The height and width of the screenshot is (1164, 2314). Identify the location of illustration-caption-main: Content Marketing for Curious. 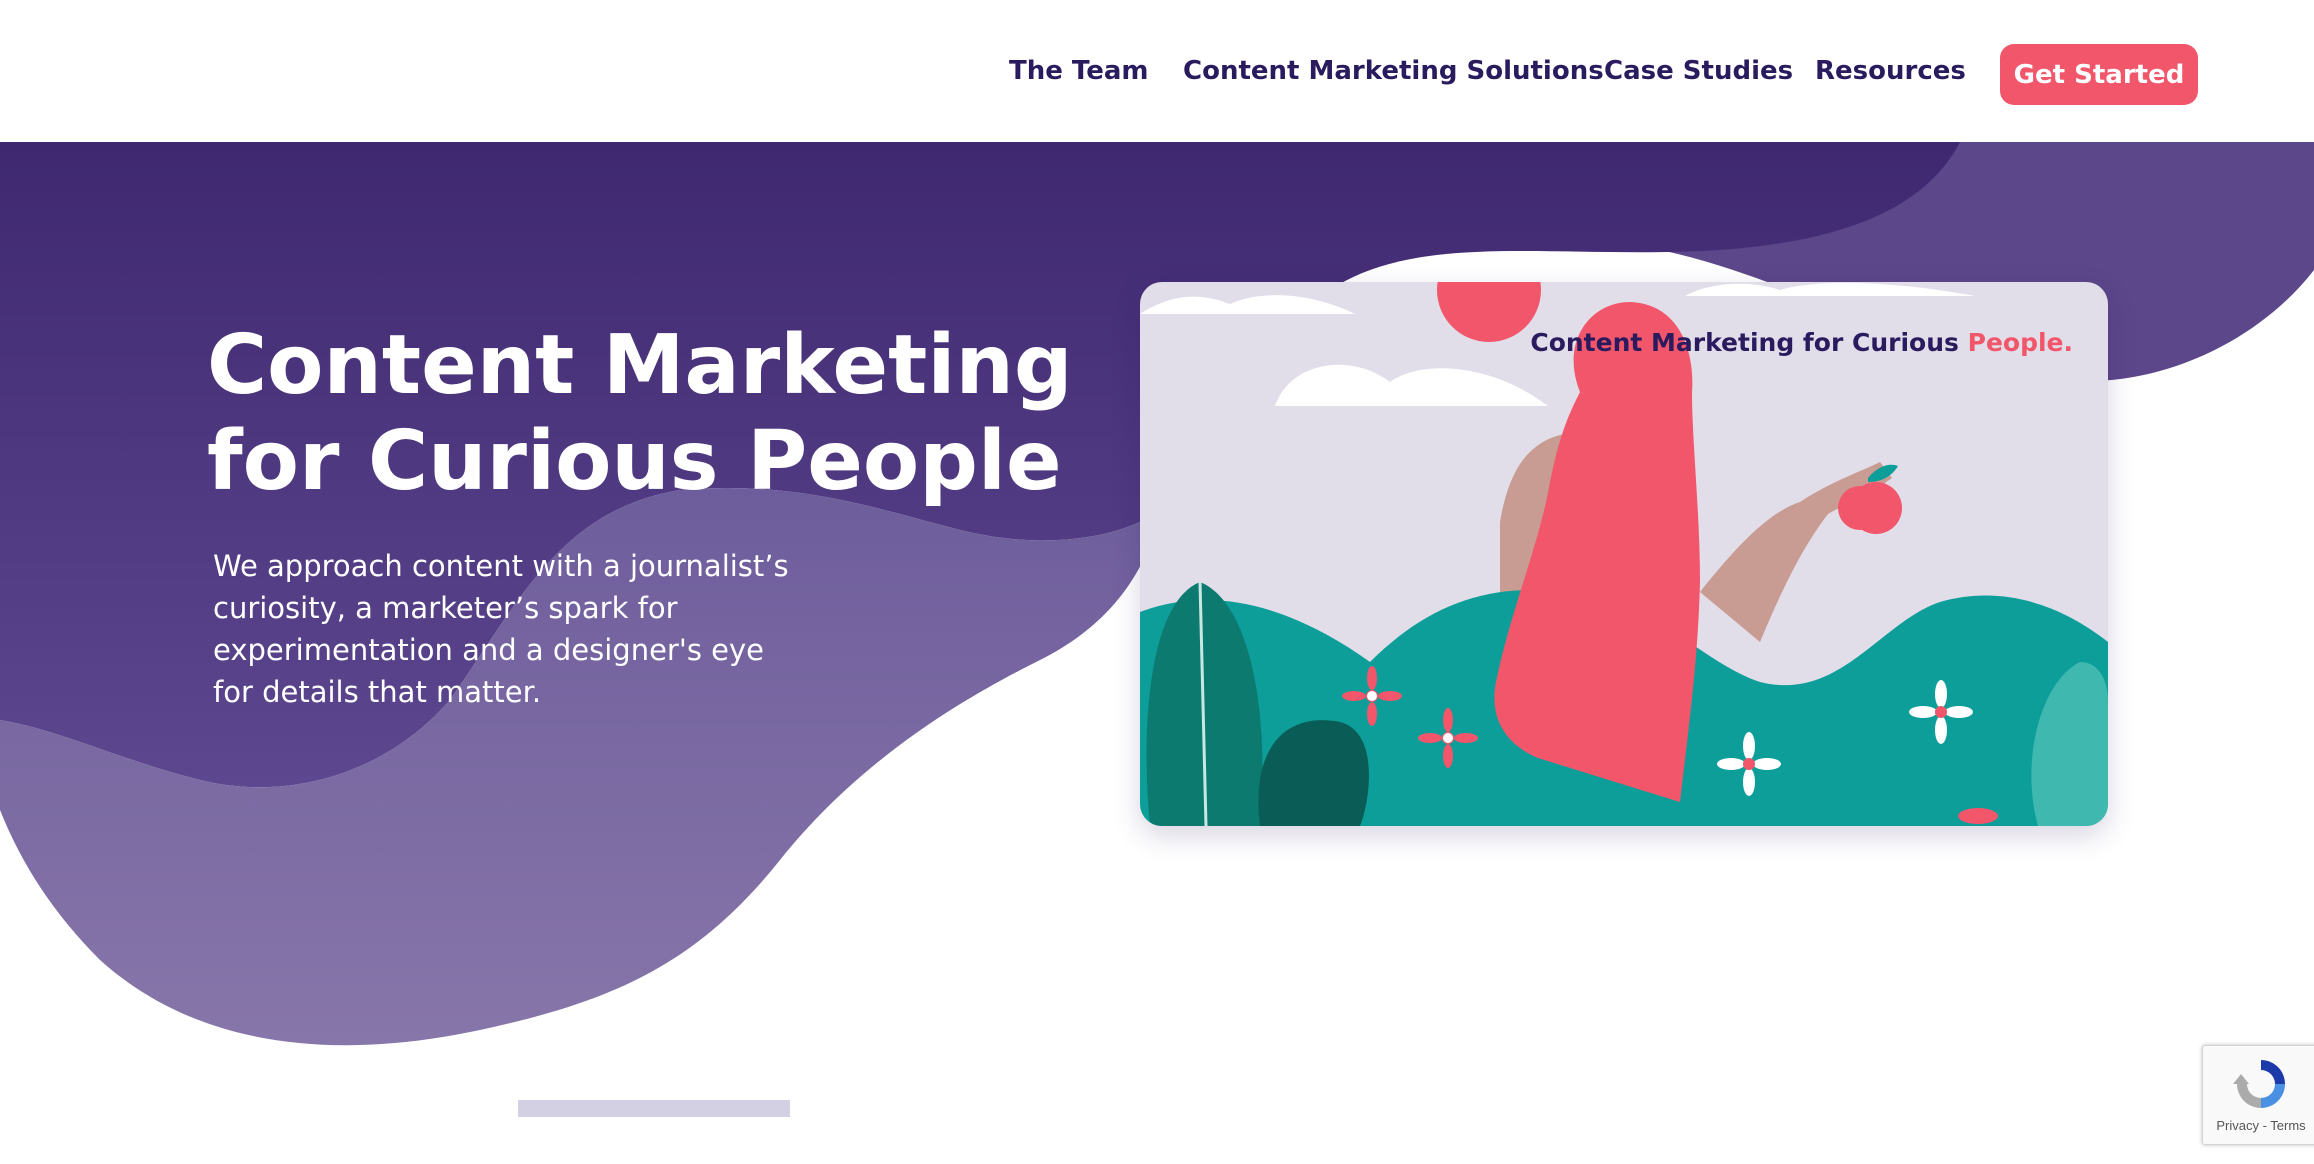
(1749, 342).